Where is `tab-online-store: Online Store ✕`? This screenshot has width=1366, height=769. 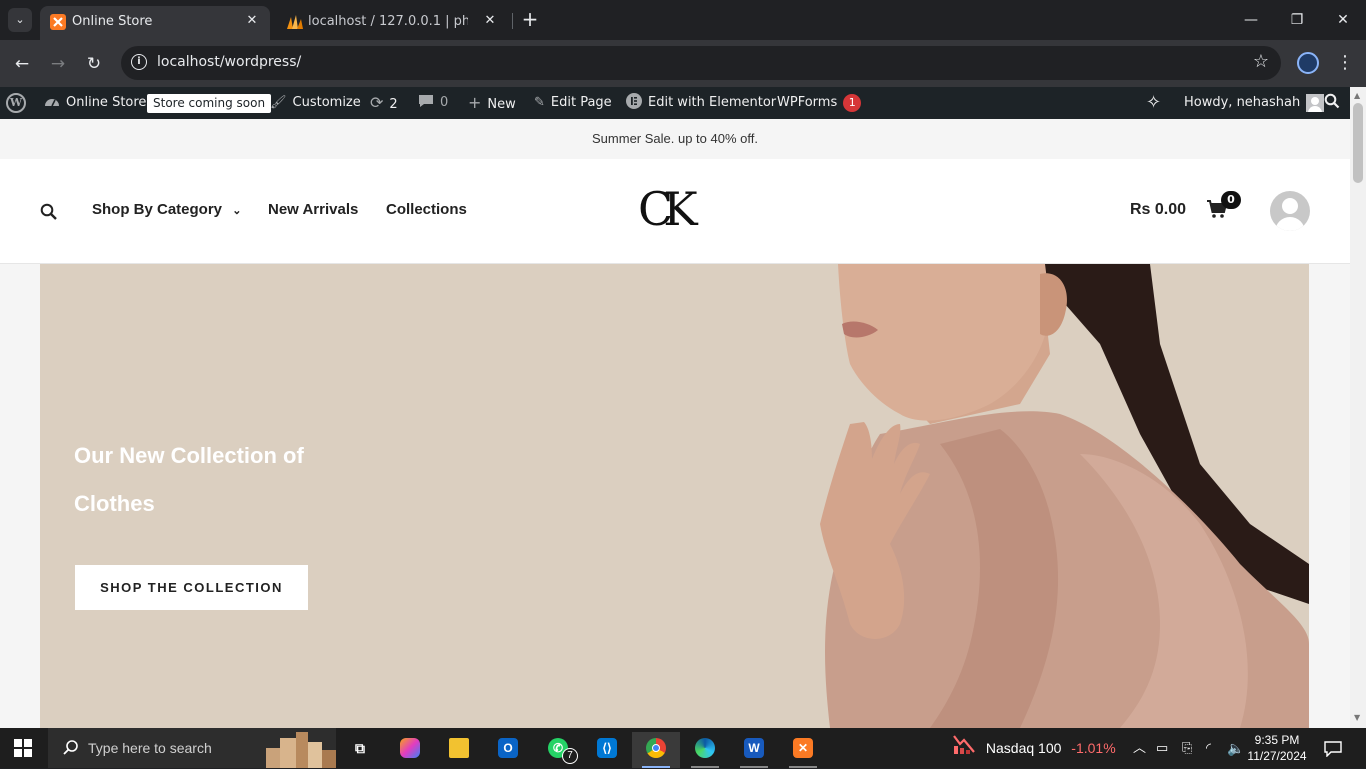
tab-online-store: Online Store ✕ is located at coordinates (155, 23).